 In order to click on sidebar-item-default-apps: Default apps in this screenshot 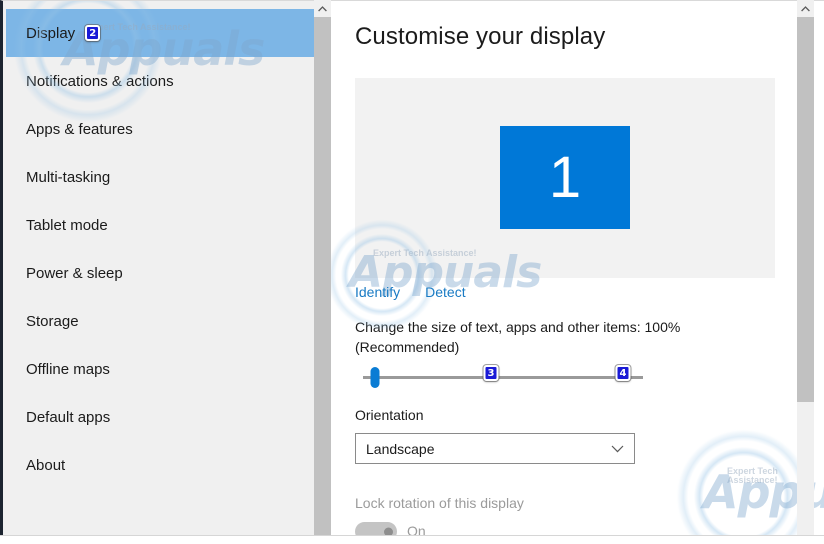, I will do `click(163, 417)`.